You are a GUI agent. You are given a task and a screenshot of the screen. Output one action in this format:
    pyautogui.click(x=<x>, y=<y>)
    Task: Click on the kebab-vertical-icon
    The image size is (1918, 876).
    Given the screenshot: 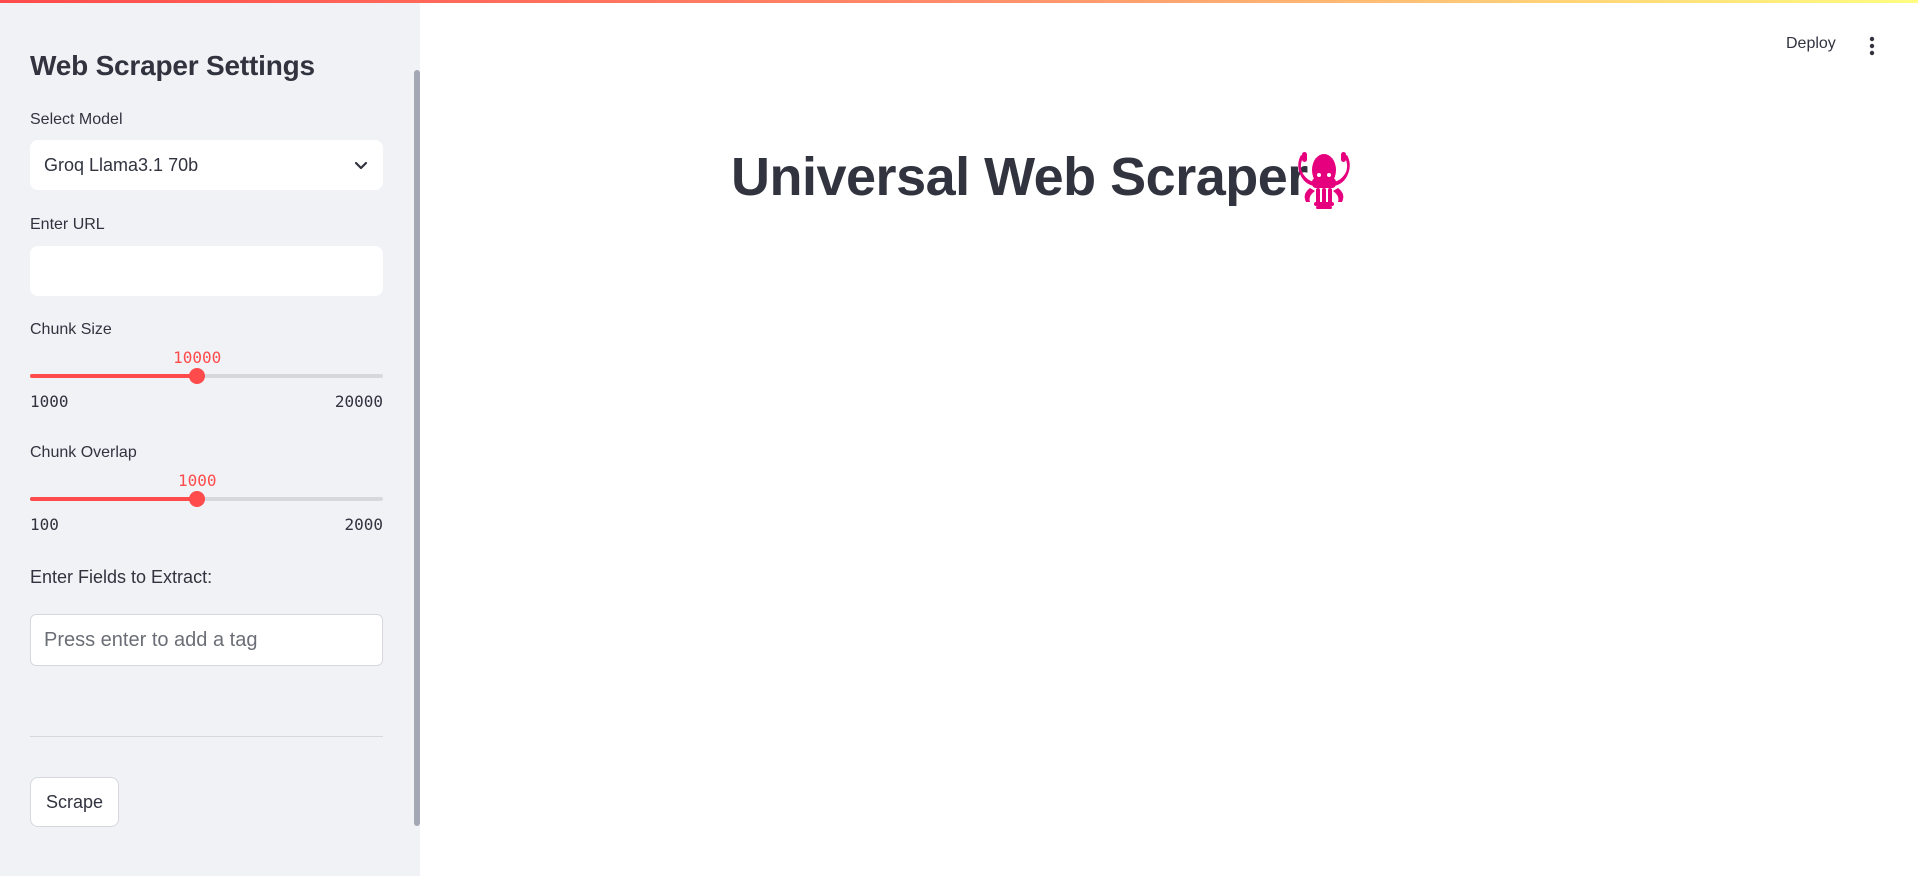 What is the action you would take?
    pyautogui.click(x=1872, y=46)
    